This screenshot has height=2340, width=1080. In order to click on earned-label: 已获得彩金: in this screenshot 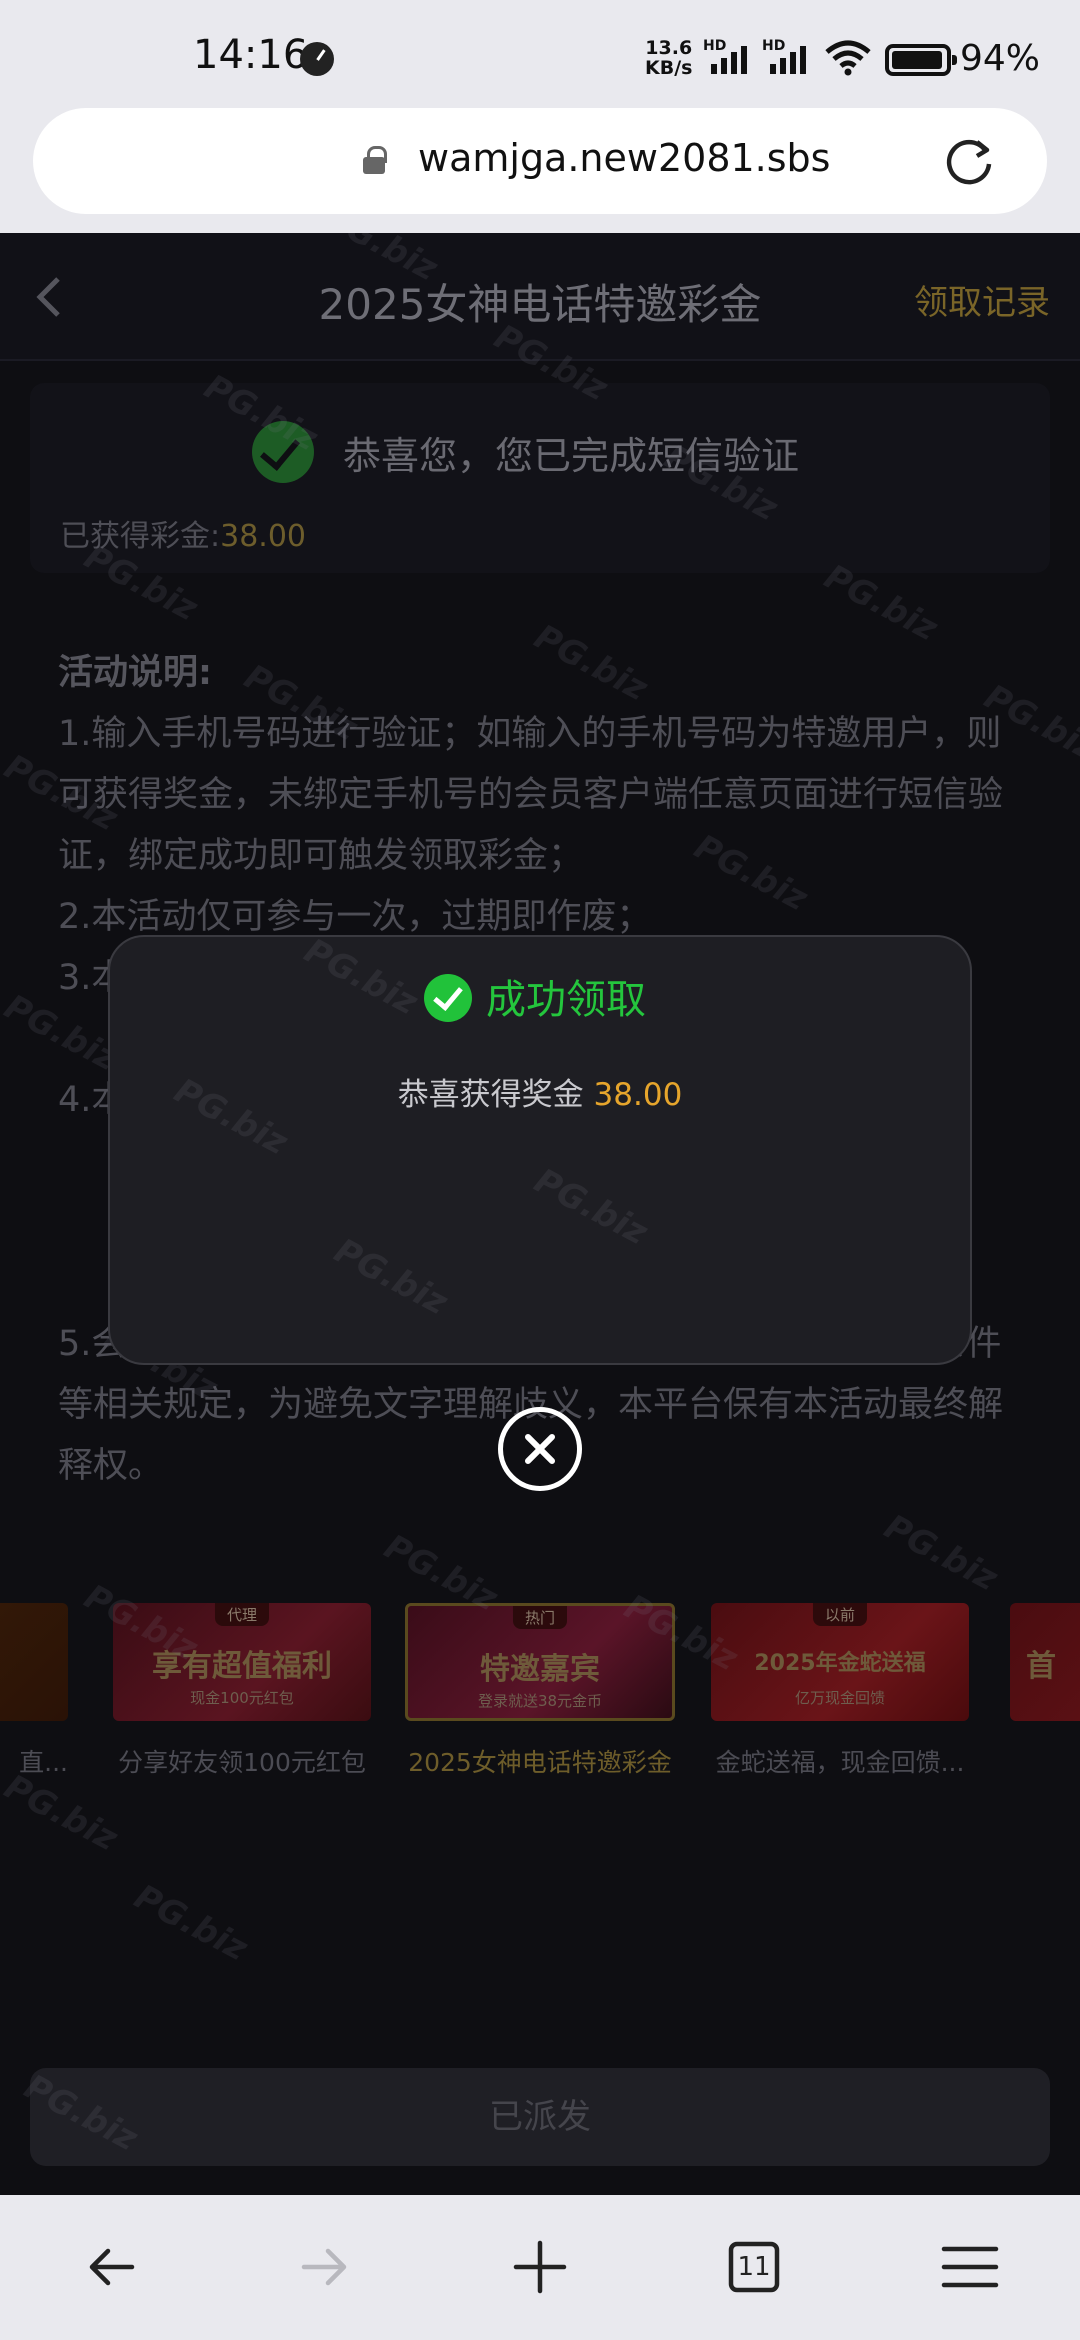, I will do `click(140, 536)`.